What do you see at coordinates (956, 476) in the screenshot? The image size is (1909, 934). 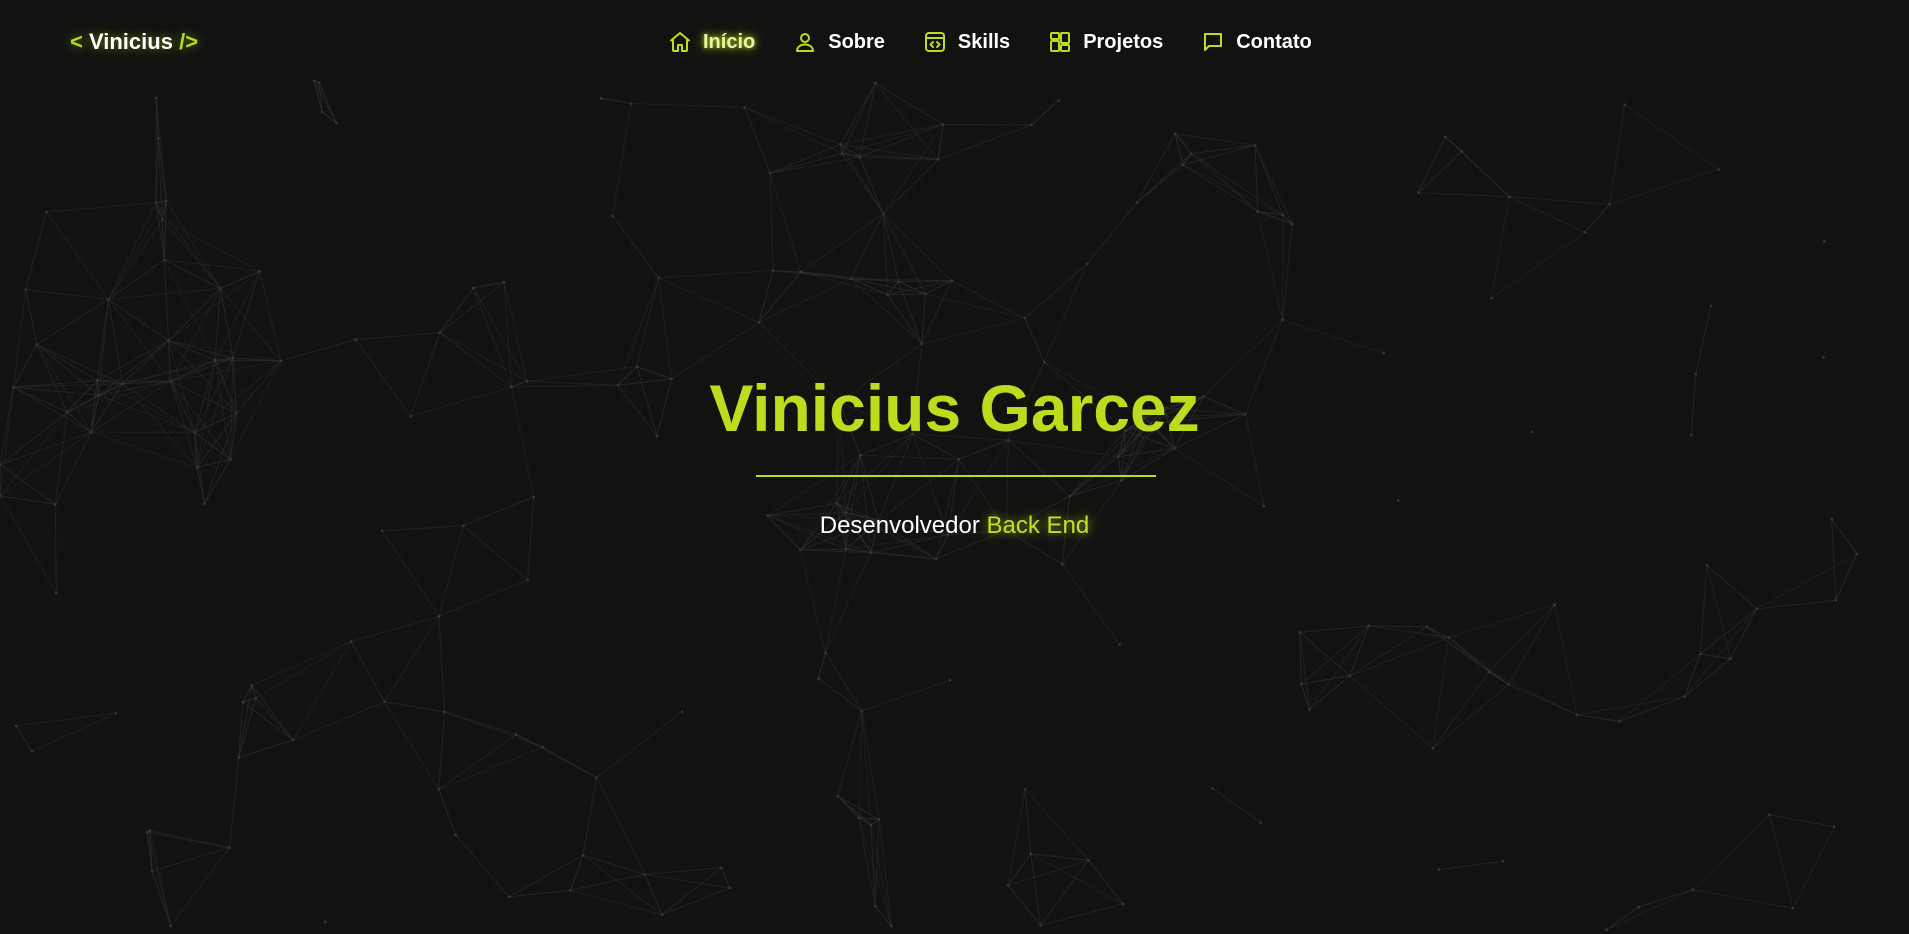 I see `hero-divider` at bounding box center [956, 476].